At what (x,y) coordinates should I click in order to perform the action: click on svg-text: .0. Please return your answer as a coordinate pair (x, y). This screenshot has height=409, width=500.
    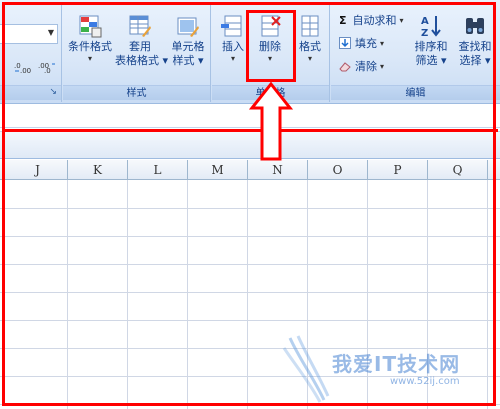
    Looking at the image, I should click on (47, 70).